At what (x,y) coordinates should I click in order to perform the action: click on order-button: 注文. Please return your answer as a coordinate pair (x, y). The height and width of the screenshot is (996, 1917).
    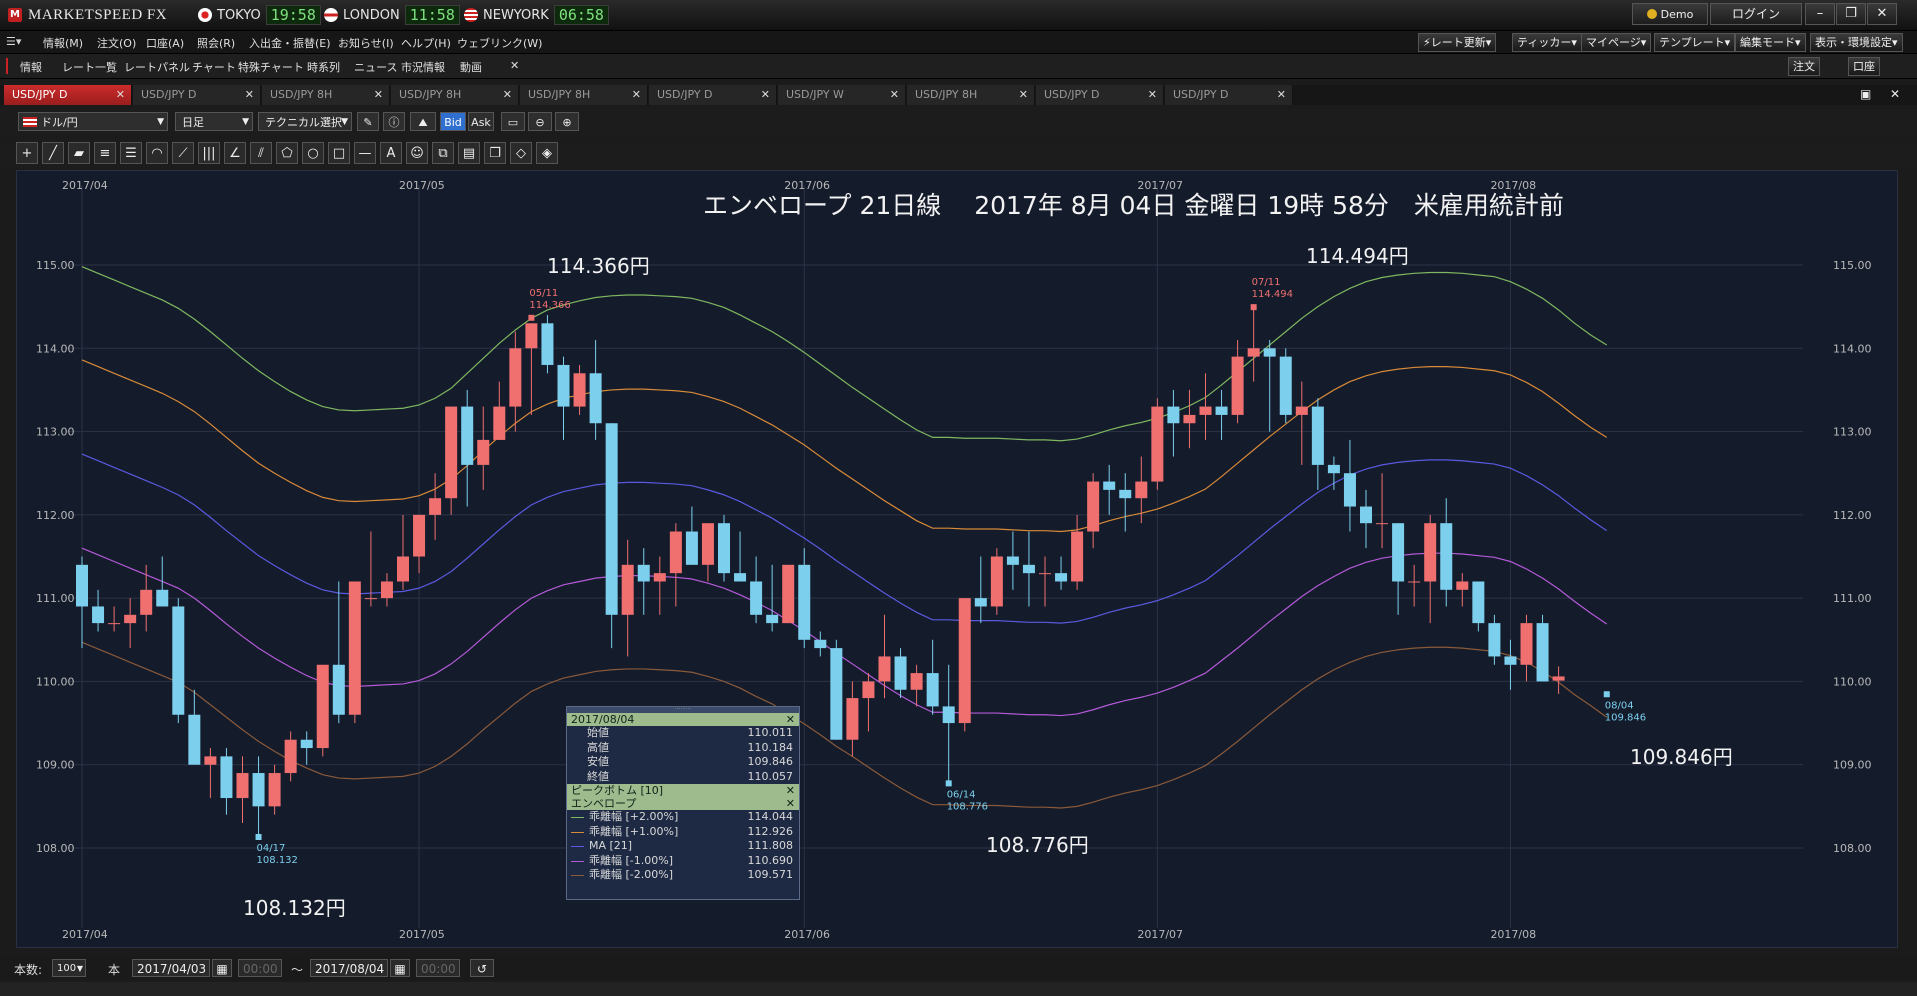
    Looking at the image, I should click on (1804, 66).